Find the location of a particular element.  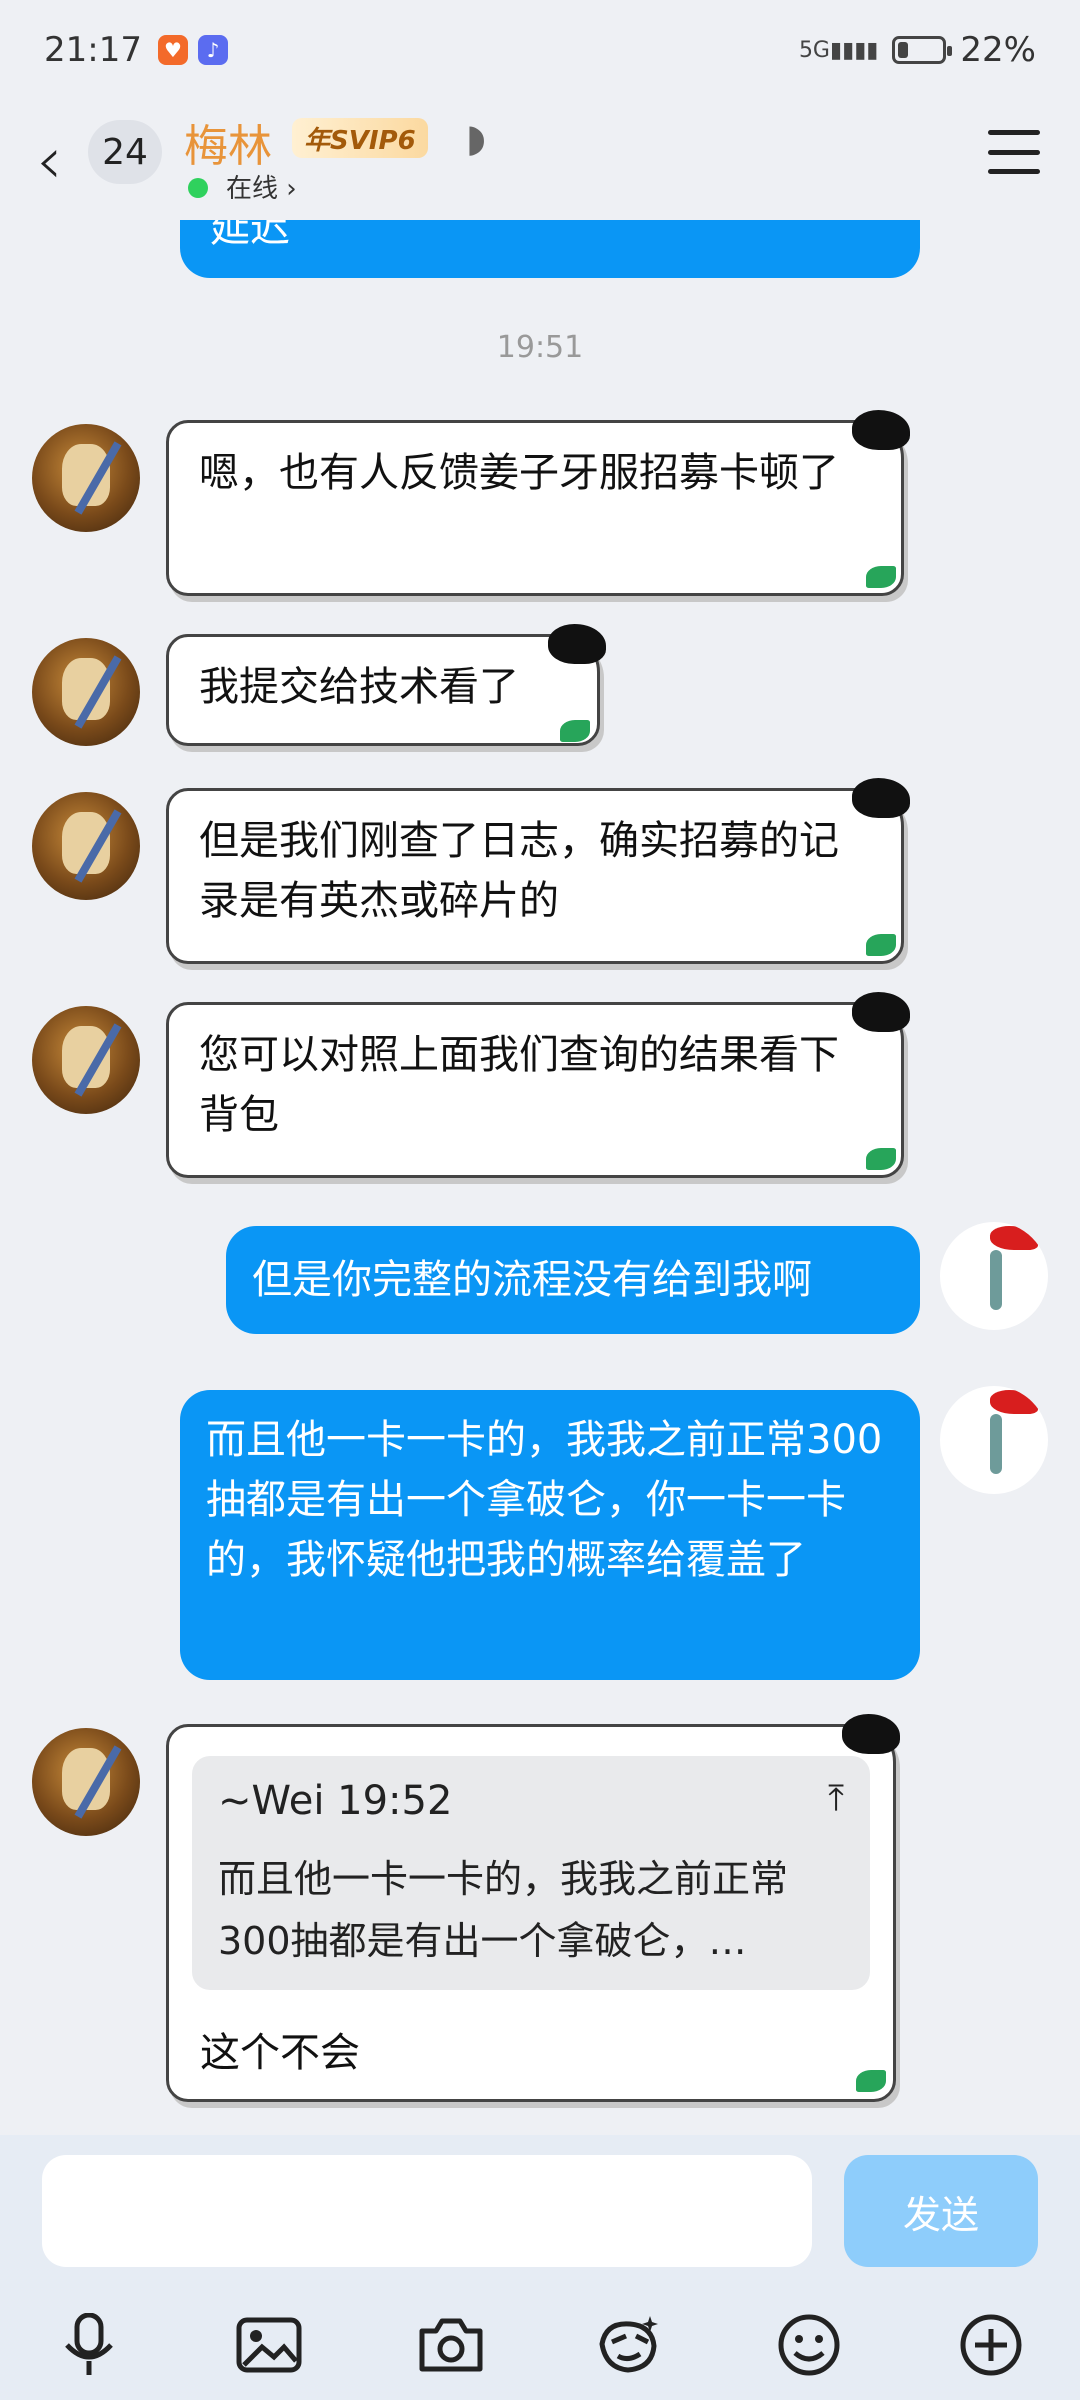

online-status-text: 在线 › is located at coordinates (261, 186).